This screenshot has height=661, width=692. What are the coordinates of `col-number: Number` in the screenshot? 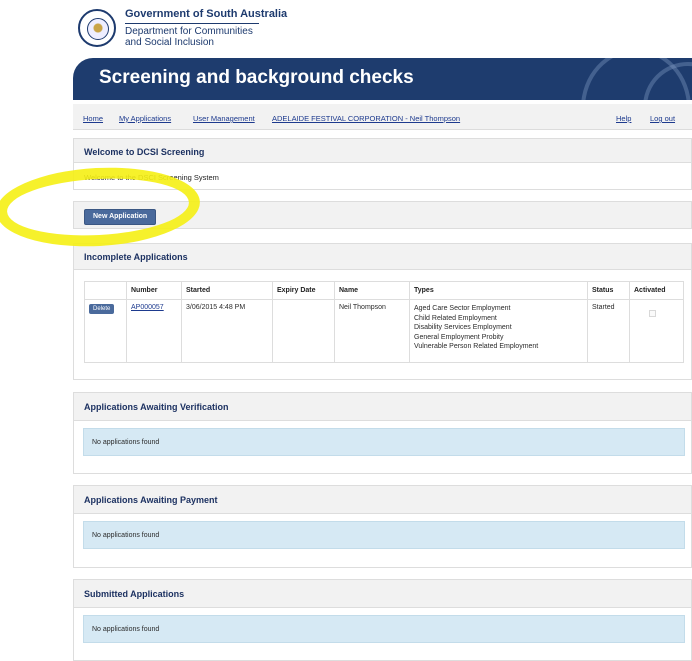 It's located at (154, 290).